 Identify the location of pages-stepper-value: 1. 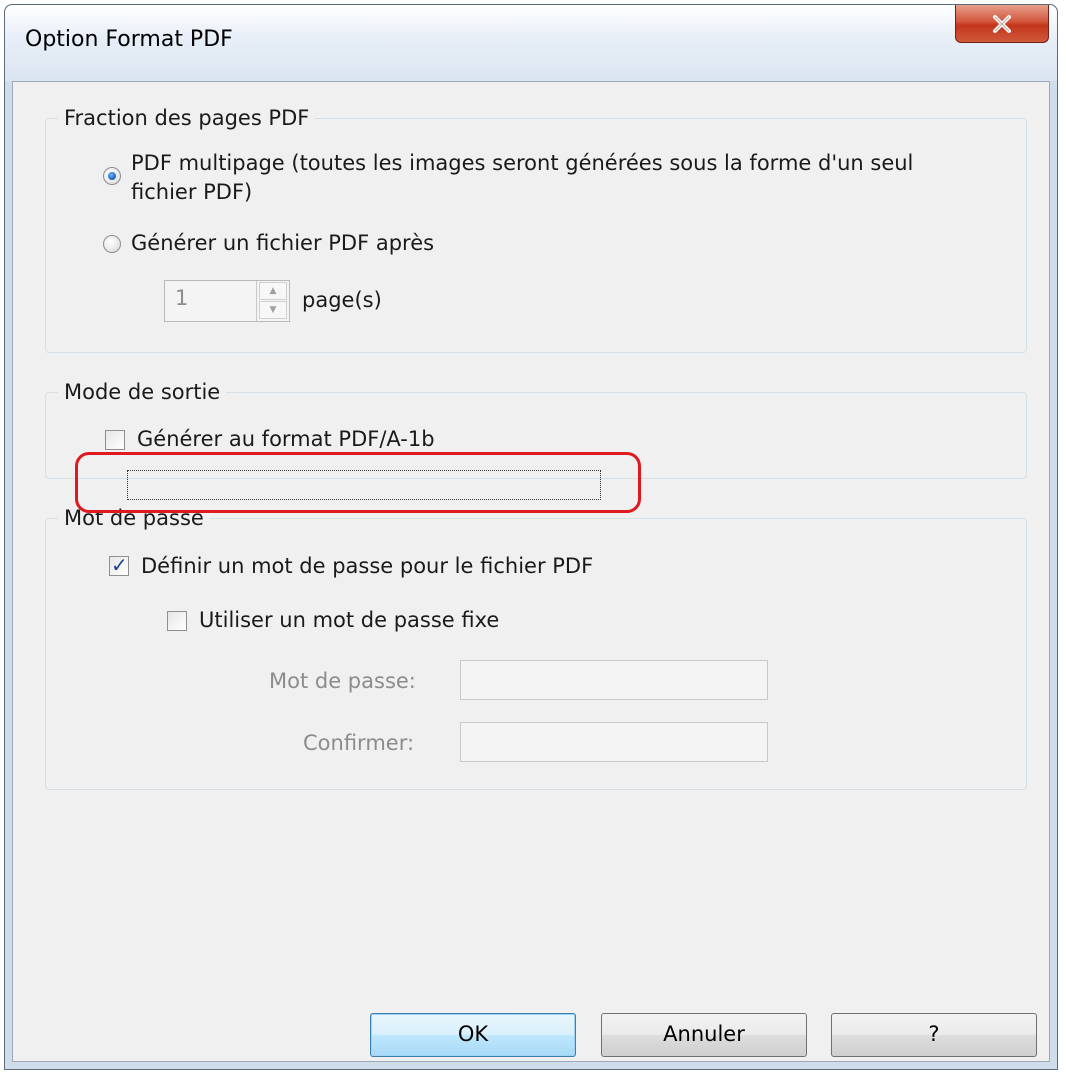
(182, 298).